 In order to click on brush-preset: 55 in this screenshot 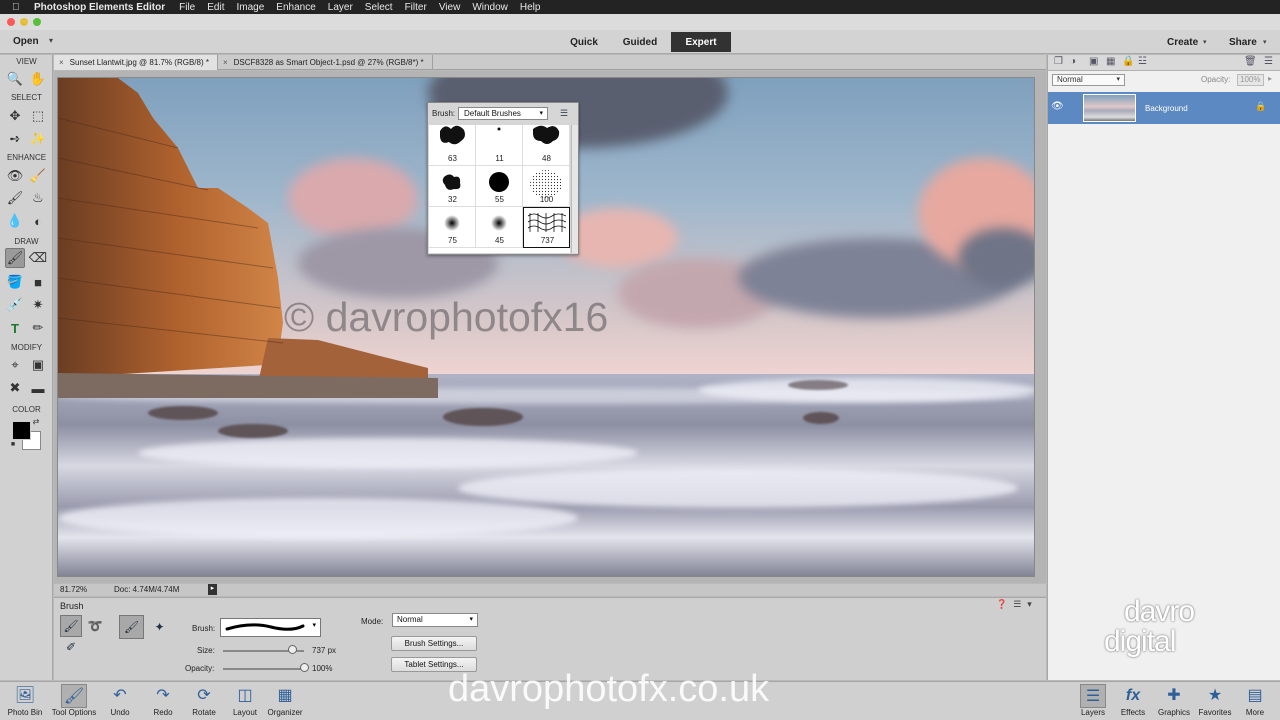, I will do `click(499, 186)`.